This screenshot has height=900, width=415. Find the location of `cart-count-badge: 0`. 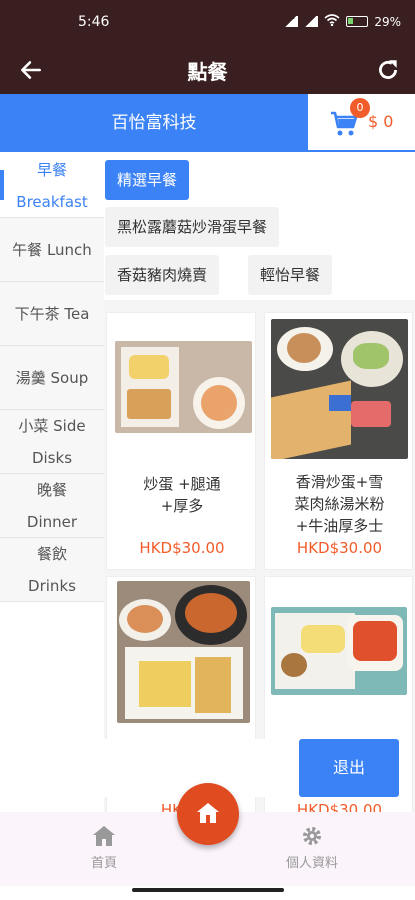

cart-count-badge: 0 is located at coordinates (360, 108).